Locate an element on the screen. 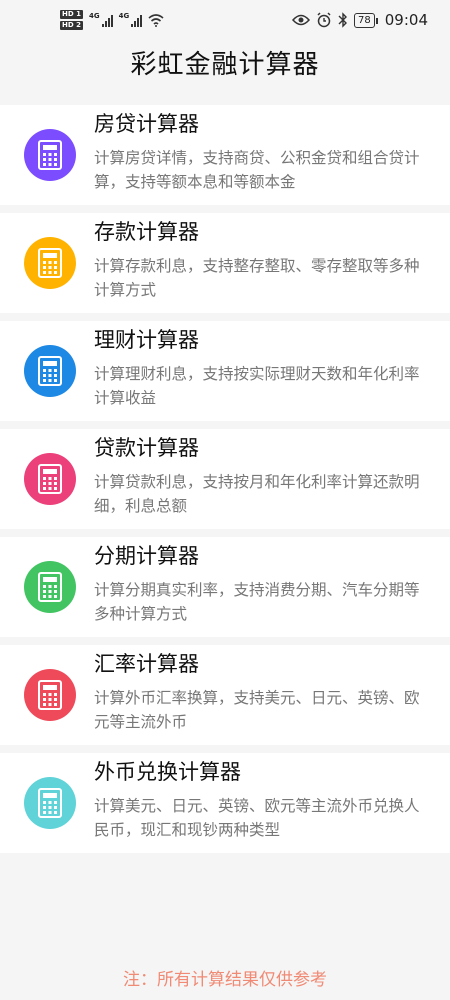 This screenshot has width=450, height=1000. card-text: 汇率计算器 计算外币汇率换算，支持美元、日元、英镑、欧元等主流外币 is located at coordinates (272, 693).